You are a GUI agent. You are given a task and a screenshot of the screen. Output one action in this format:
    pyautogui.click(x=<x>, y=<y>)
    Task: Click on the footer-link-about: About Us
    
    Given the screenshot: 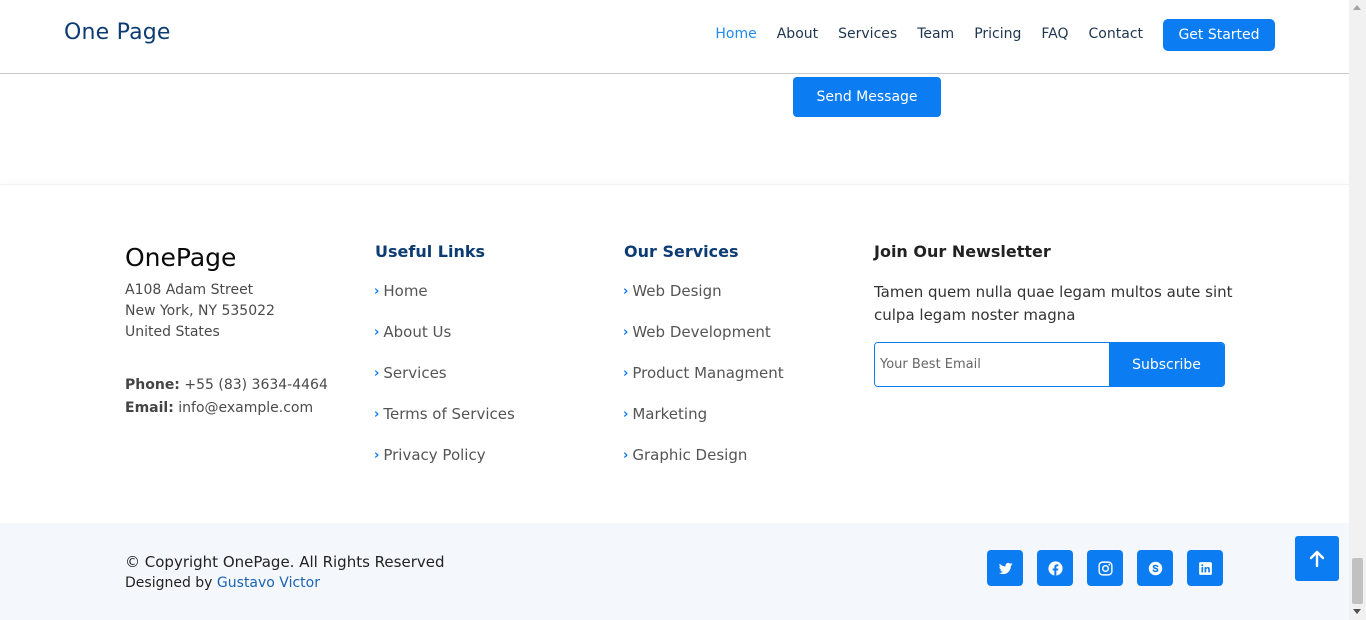 What is the action you would take?
    pyautogui.click(x=417, y=332)
    